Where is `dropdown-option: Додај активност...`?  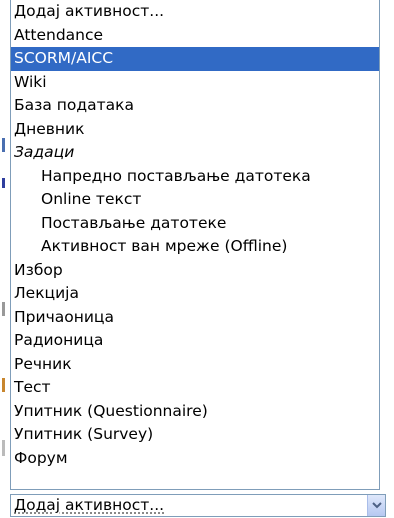
dropdown-option: Додај активност... is located at coordinates (195, 12).